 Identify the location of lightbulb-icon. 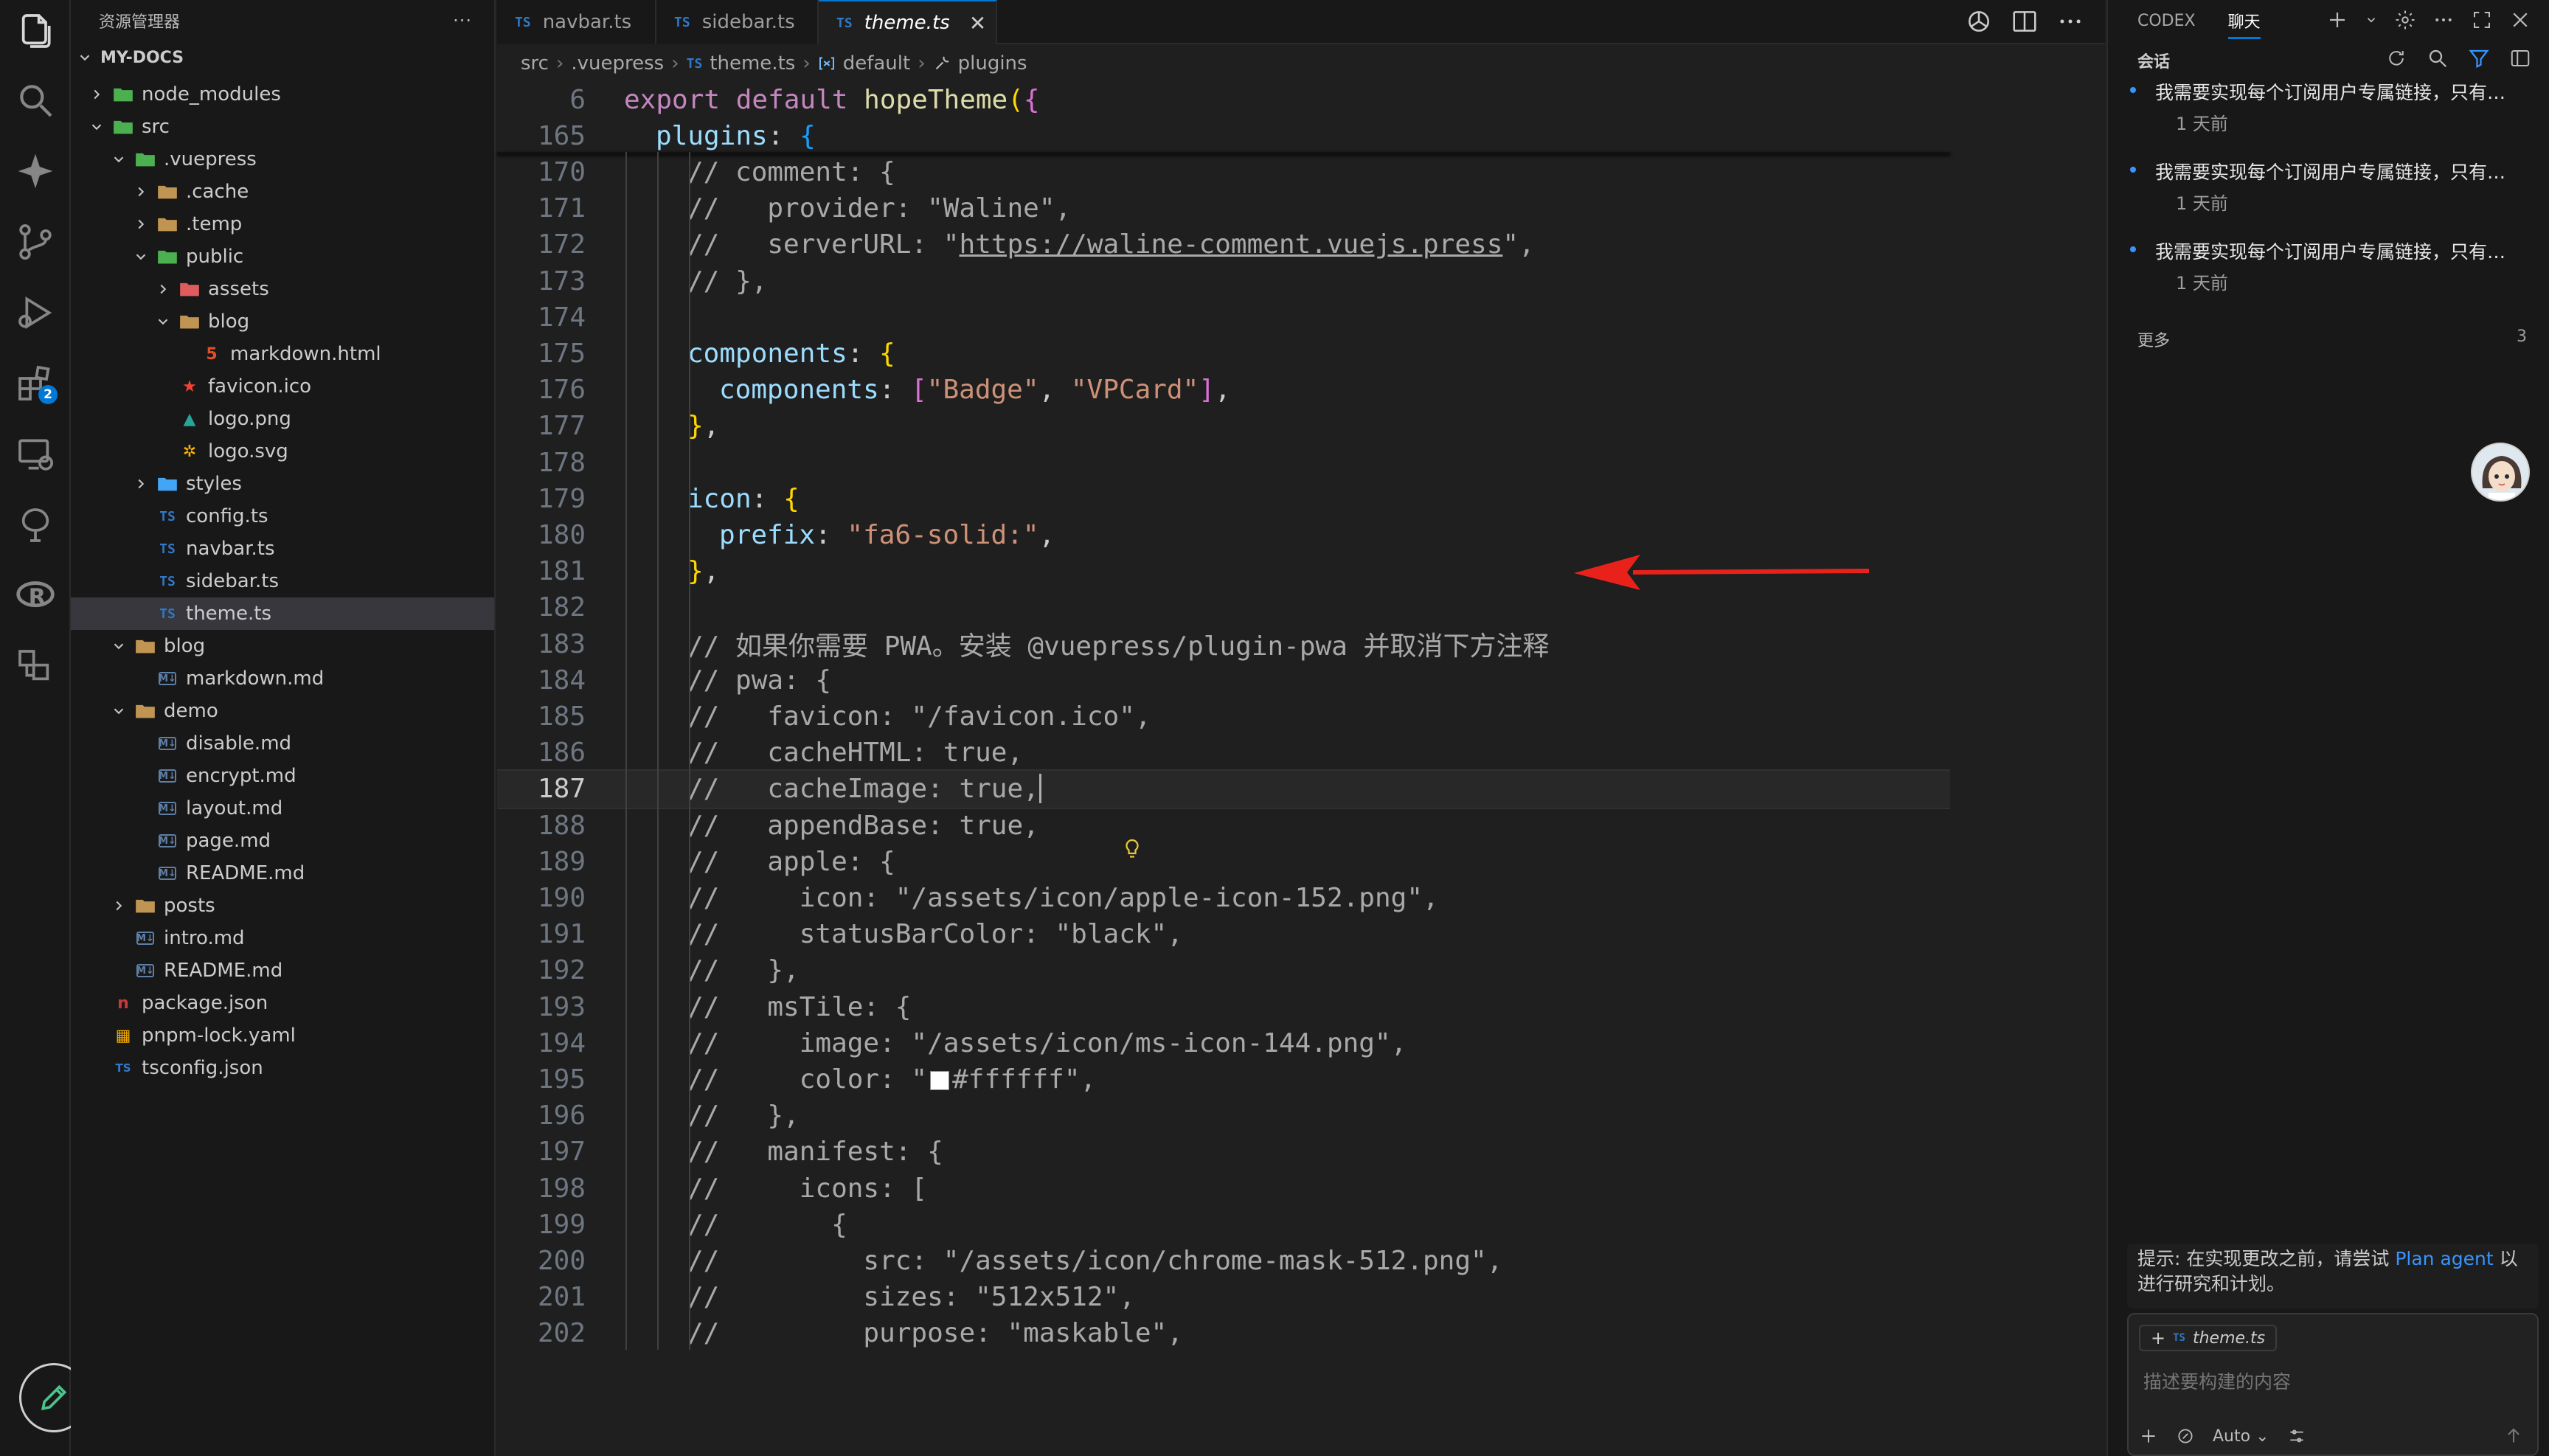
(1132, 849).